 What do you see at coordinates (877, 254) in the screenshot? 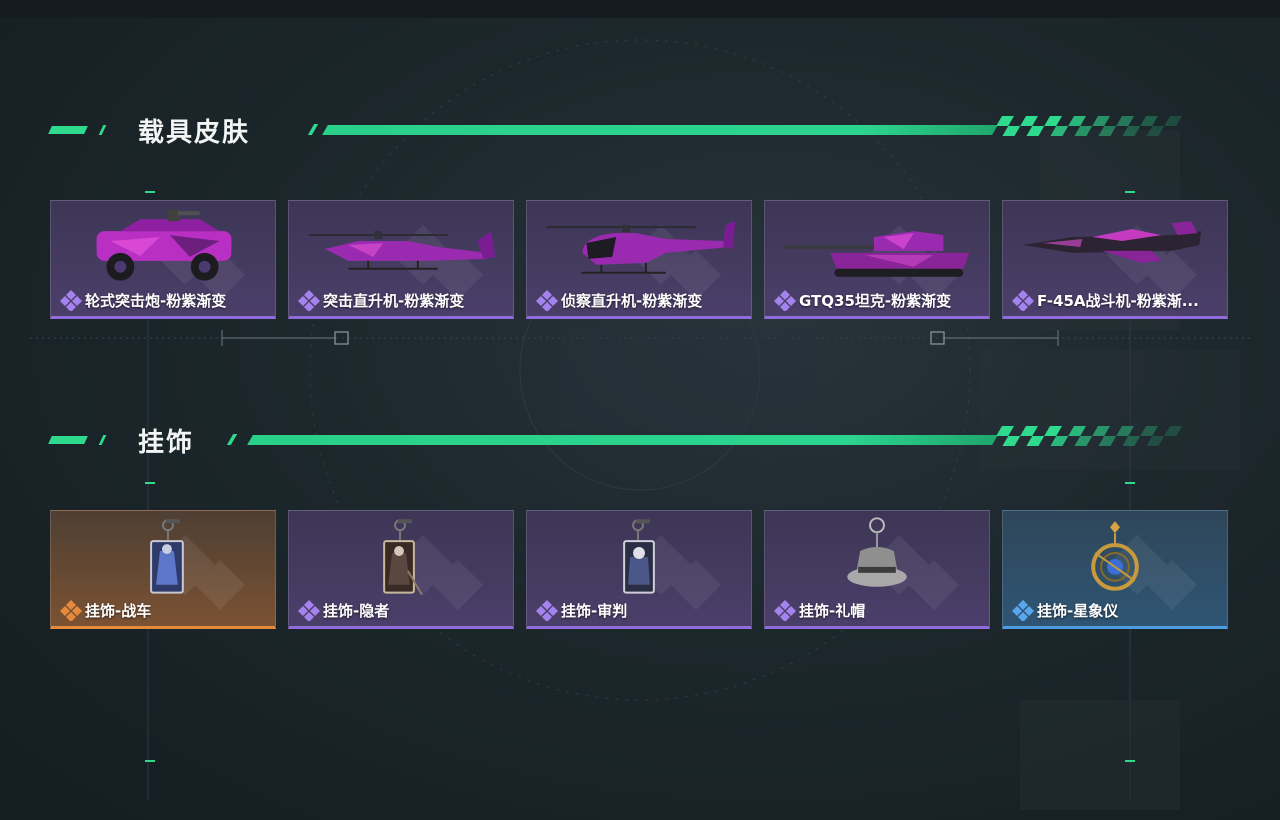
I see `tank-icon` at bounding box center [877, 254].